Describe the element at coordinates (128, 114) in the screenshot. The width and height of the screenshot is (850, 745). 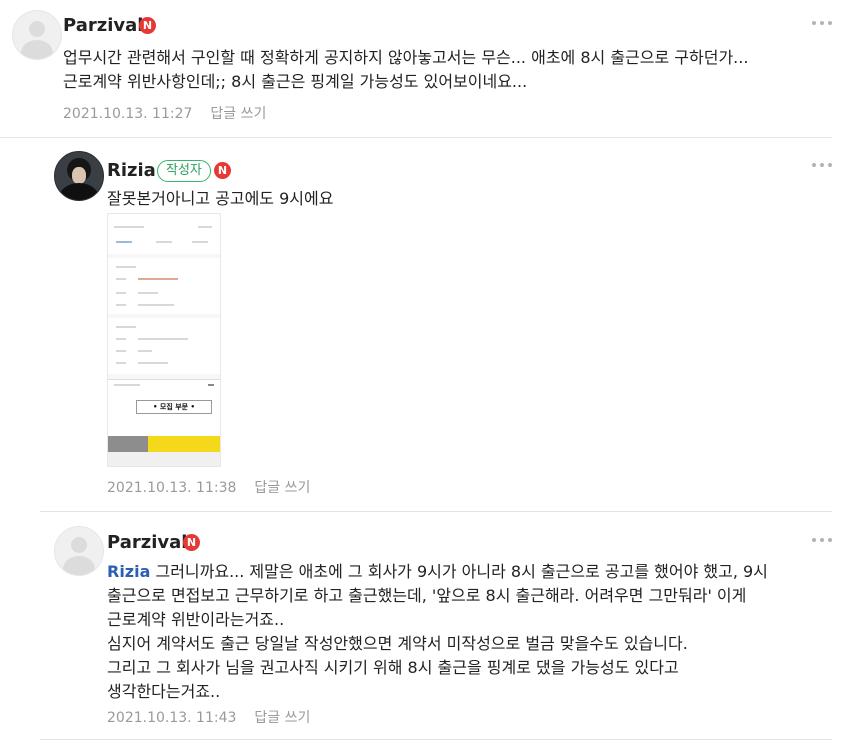
I see `comment-date: 2021.10.13. 11:27` at that location.